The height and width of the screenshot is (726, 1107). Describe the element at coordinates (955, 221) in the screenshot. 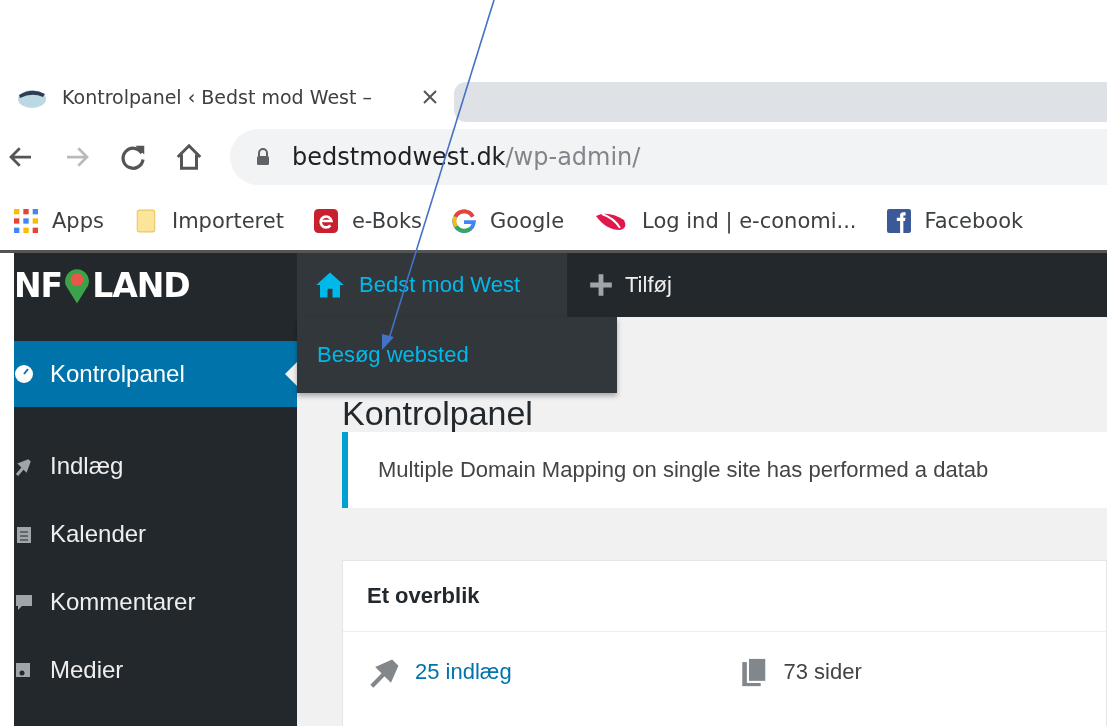

I see `bookmark-link: Facebook` at that location.